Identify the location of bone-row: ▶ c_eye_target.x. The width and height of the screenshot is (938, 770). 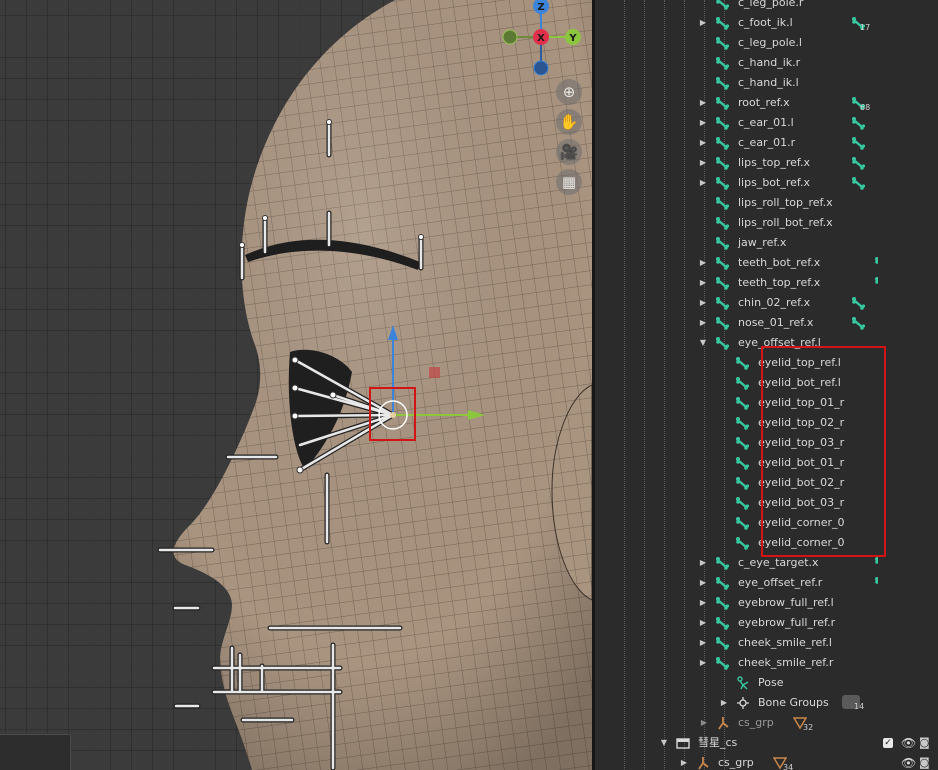
(766, 563).